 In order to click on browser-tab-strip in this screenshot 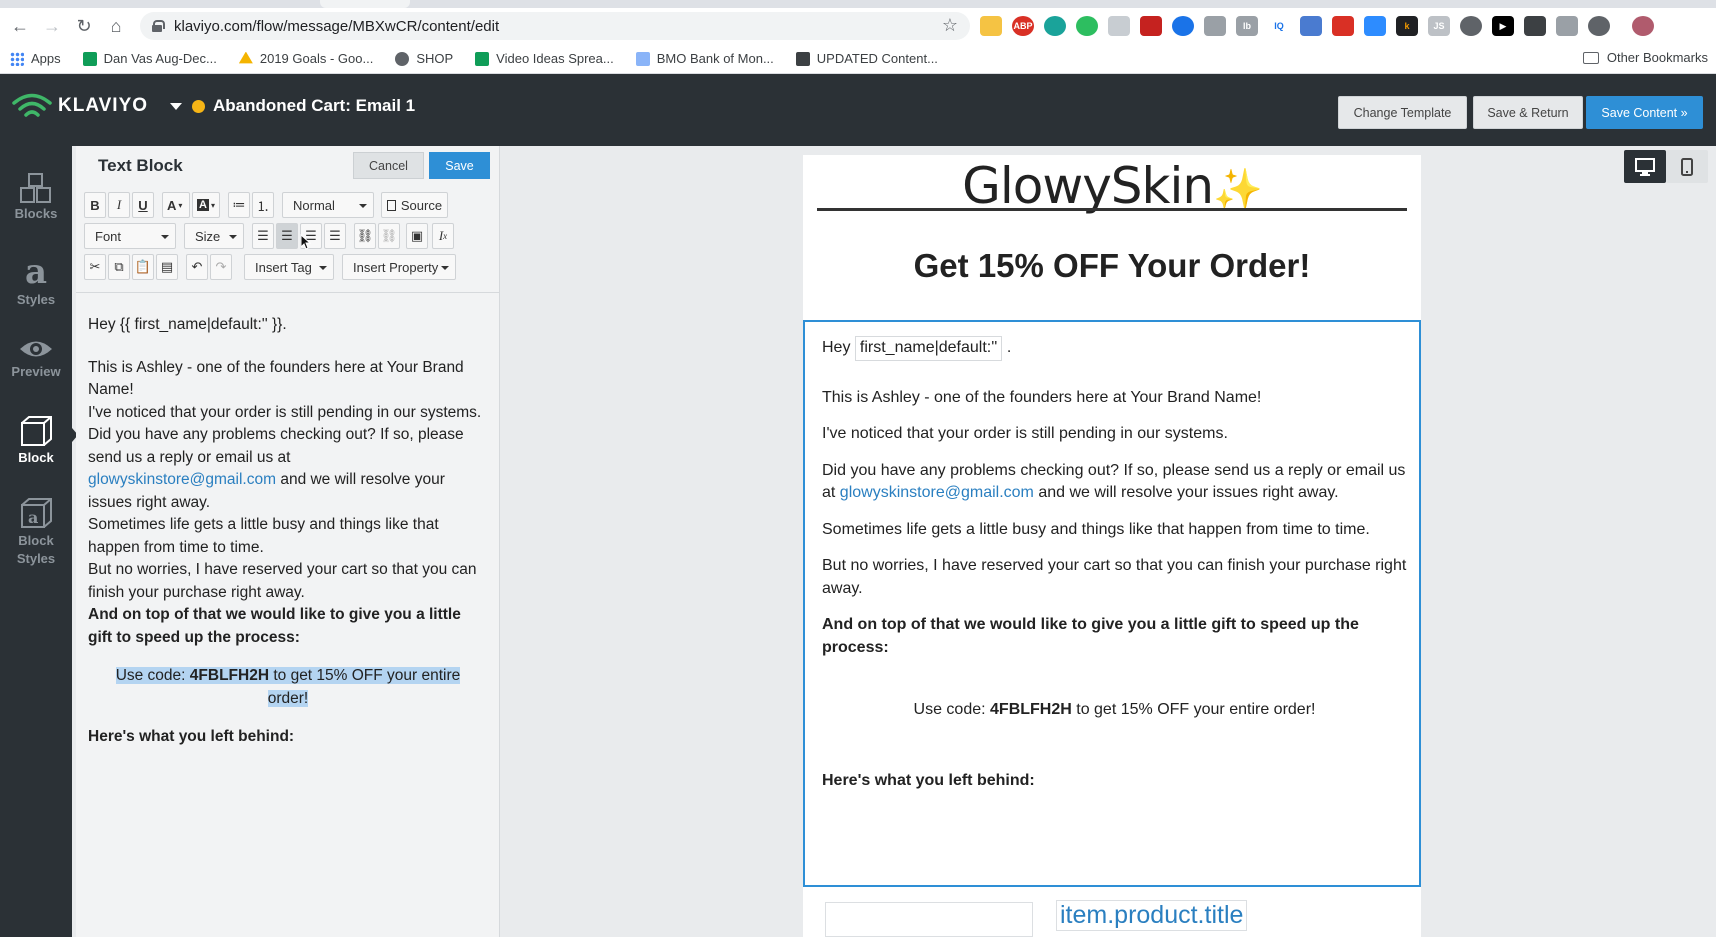, I will do `click(858, 4)`.